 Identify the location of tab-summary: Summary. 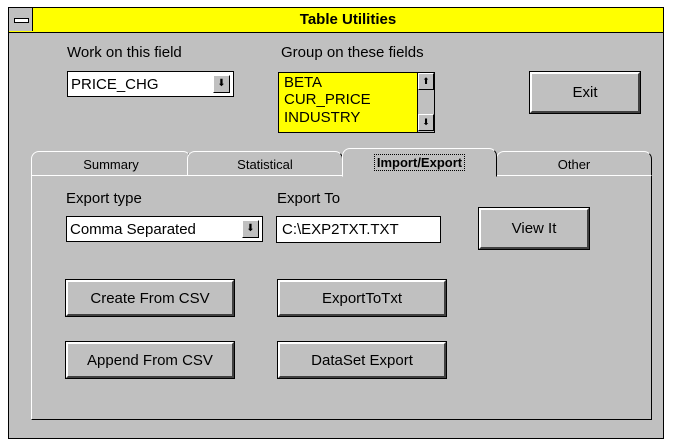
(111, 163).